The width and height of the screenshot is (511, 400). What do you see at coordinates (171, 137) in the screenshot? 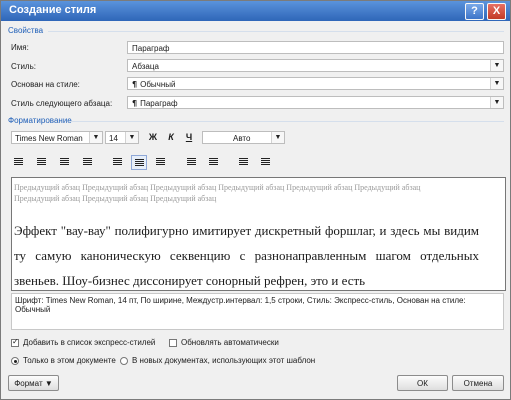
I see `italic-button: К` at bounding box center [171, 137].